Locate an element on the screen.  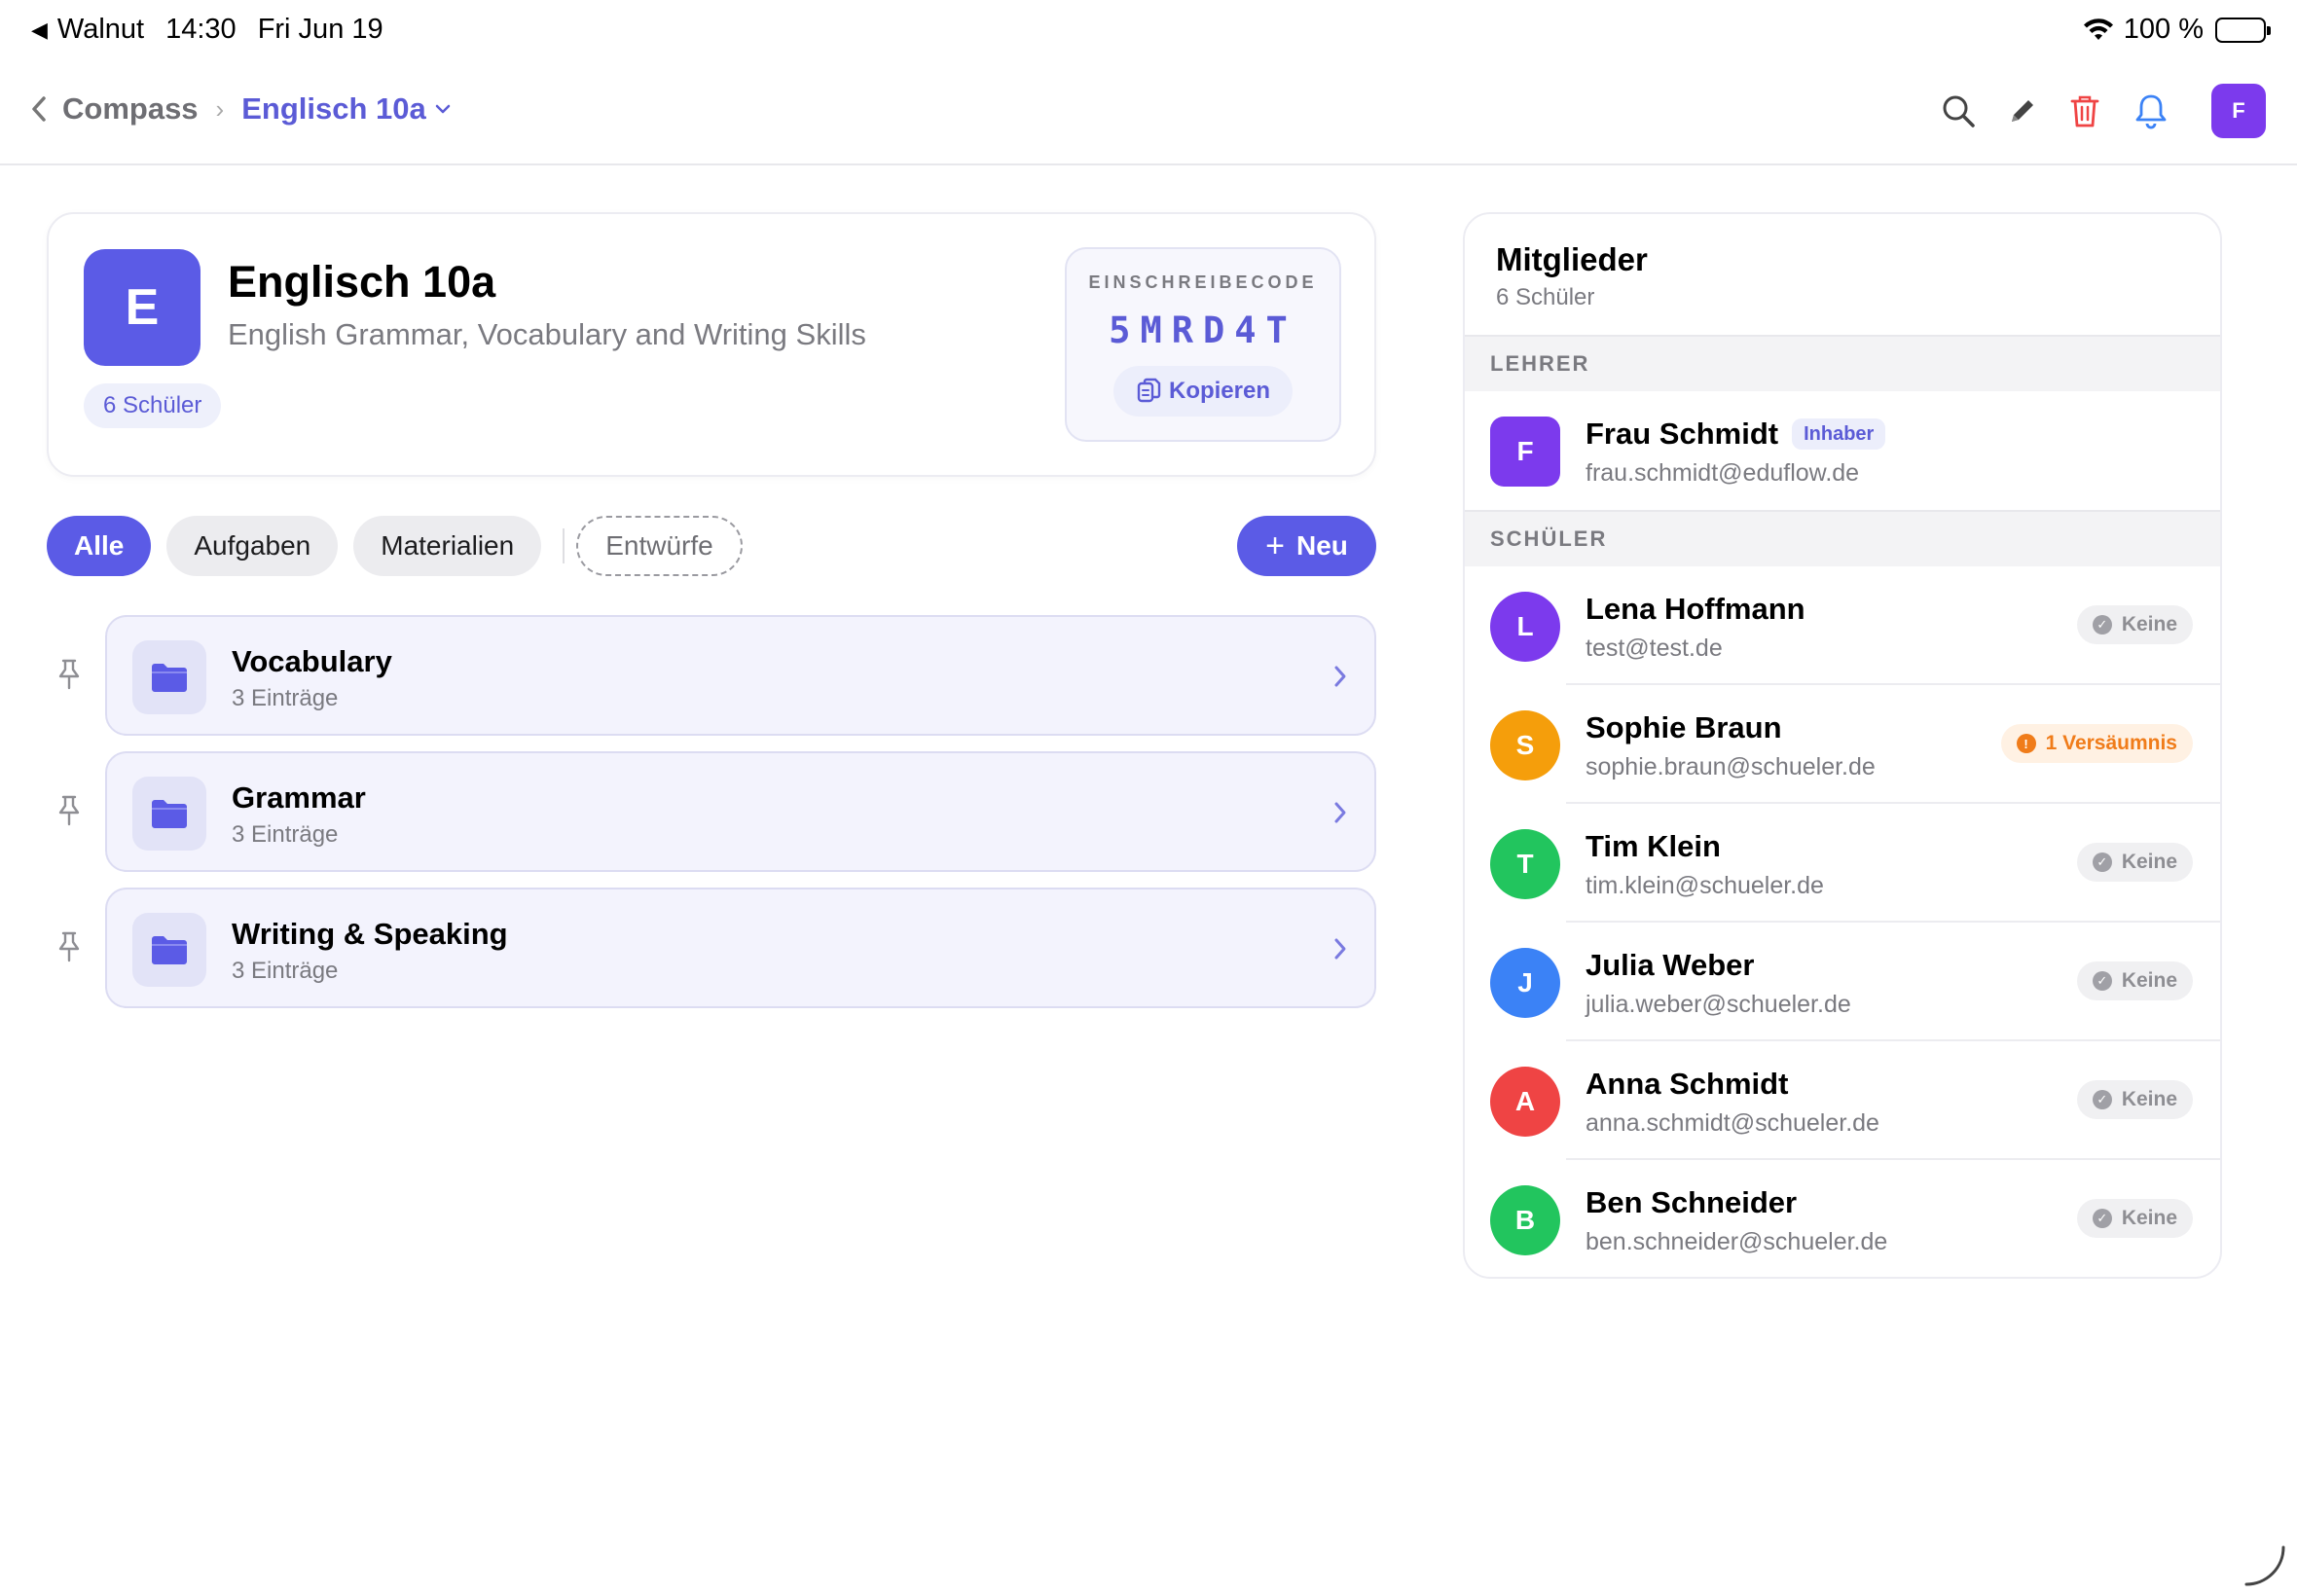
status-bar: ◀ Walnut 14:30 Fri Jun 19 100 % is located at coordinates (1148, 31).